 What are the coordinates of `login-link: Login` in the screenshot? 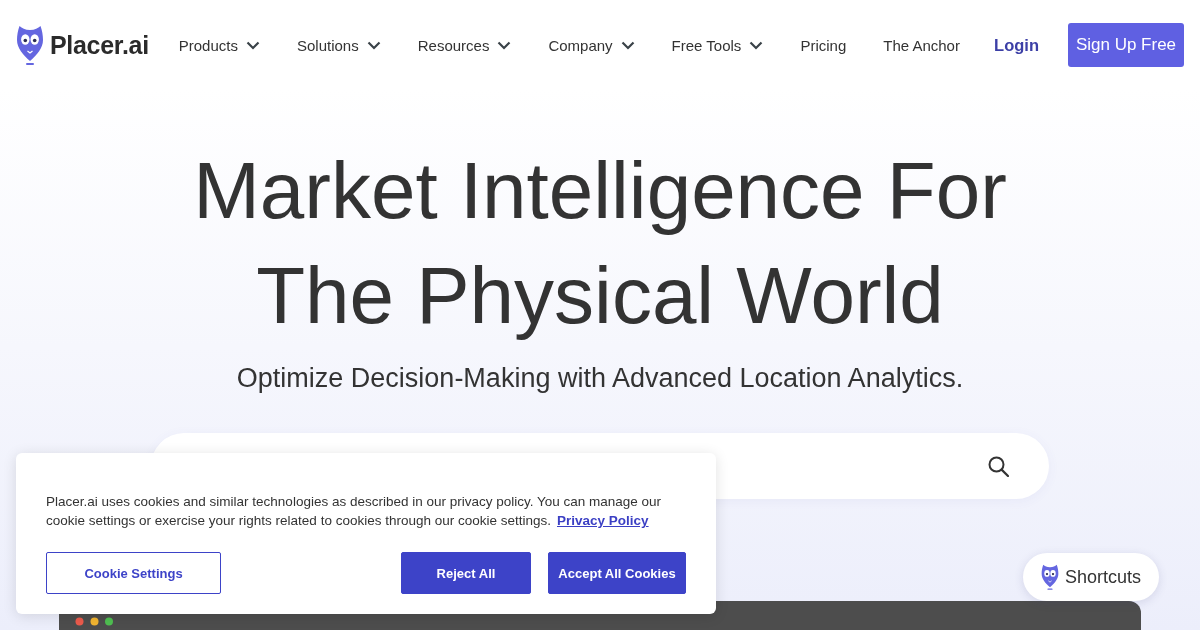 It's located at (1016, 45).